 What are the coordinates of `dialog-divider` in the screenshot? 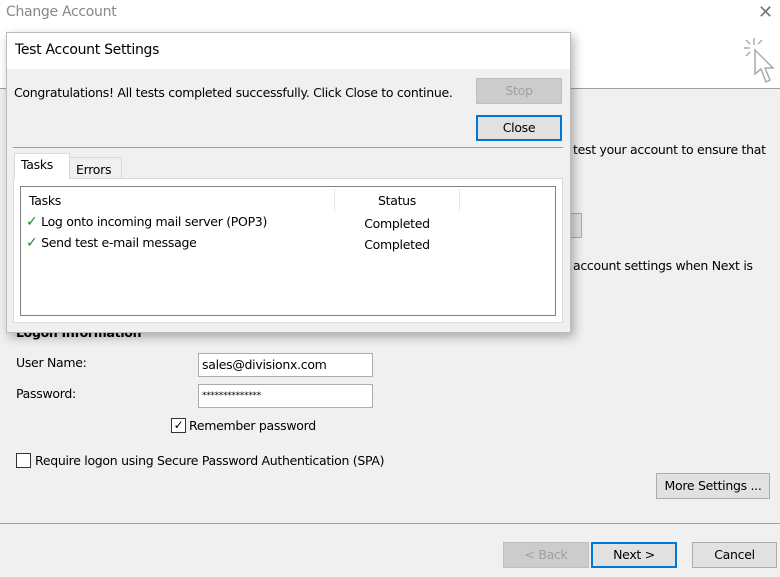 It's located at (288, 147).